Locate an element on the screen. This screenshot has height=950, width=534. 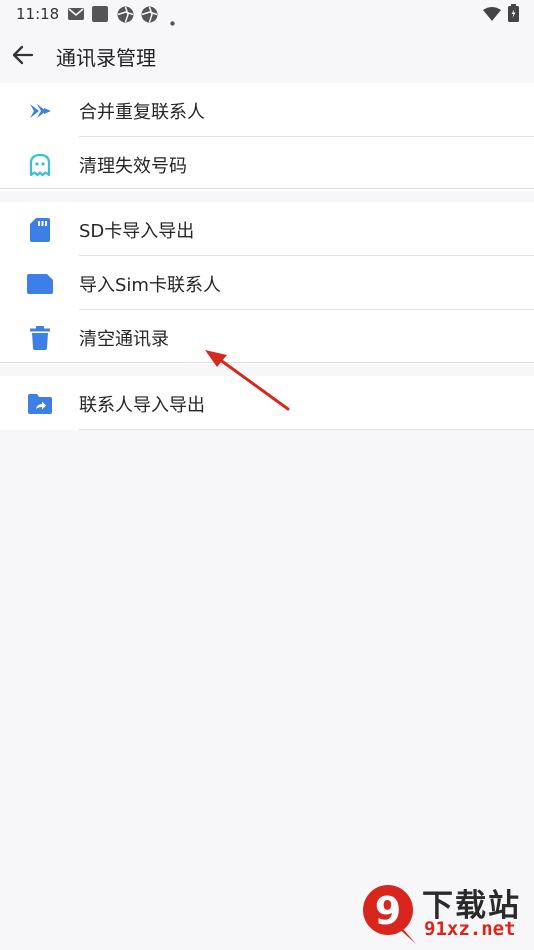
wifi-icon is located at coordinates (492, 15).